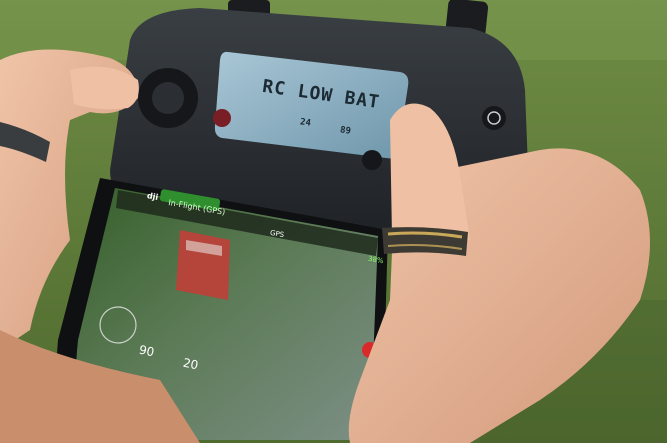 The image size is (667, 443). What do you see at coordinates (372, 160) in the screenshot?
I see `dial-button` at bounding box center [372, 160].